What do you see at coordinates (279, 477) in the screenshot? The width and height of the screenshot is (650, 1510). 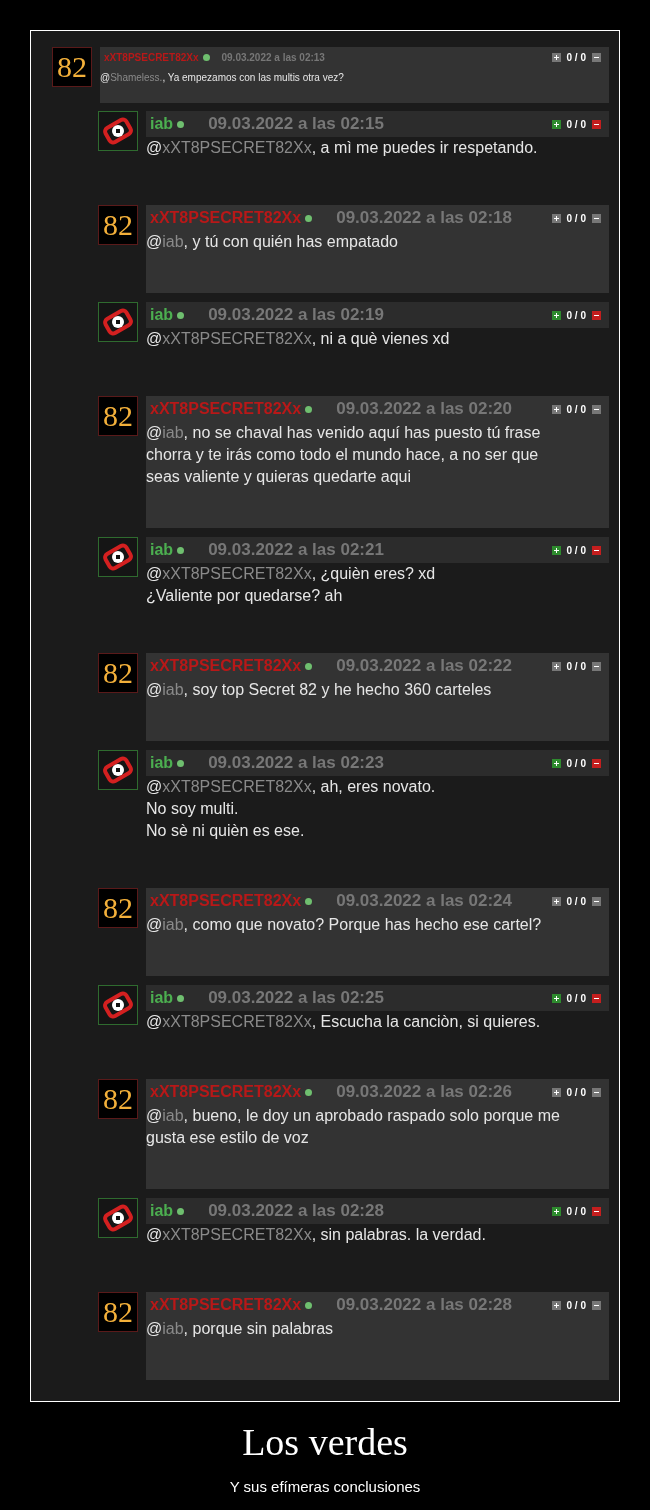 I see `comment-text: seas valiente y quieras quedarte aqui` at bounding box center [279, 477].